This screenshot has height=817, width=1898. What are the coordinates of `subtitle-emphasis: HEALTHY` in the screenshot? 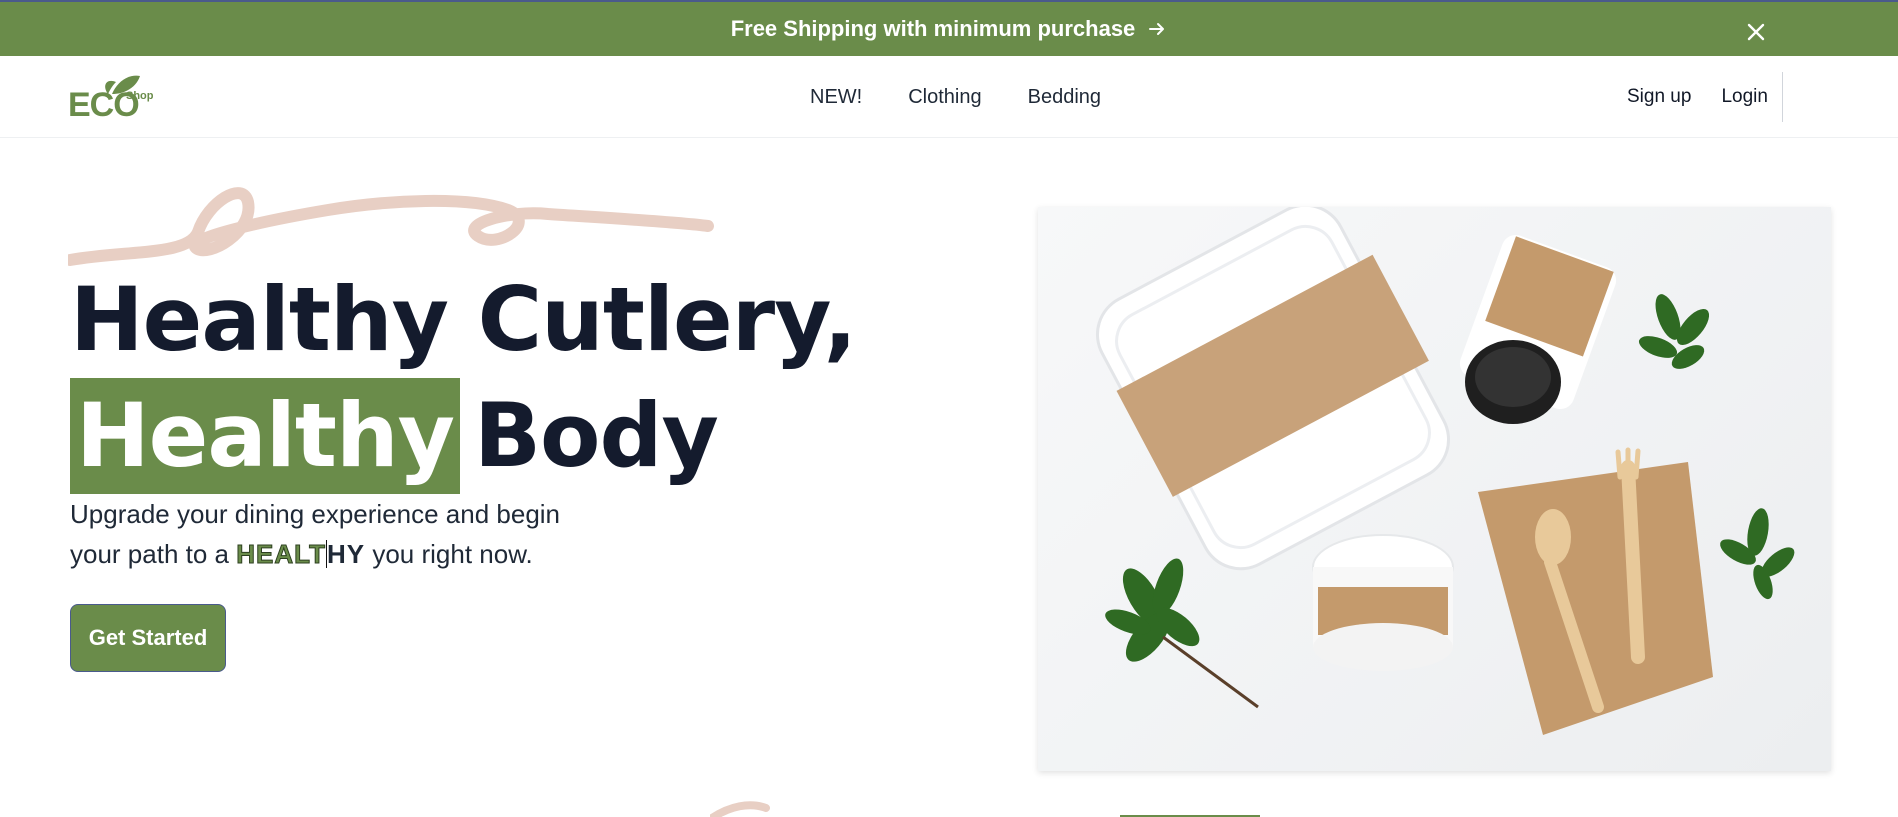 It's located at (301, 554).